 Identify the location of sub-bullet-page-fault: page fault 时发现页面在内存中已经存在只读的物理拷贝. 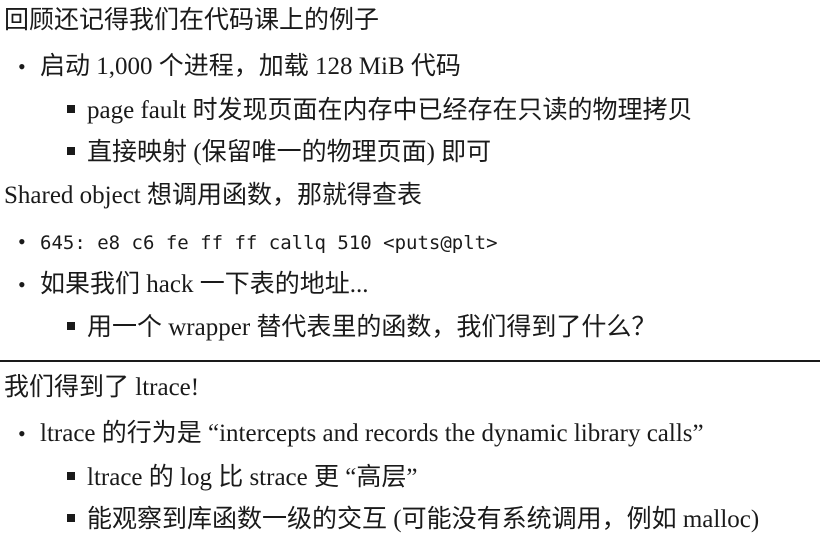
(380, 111).